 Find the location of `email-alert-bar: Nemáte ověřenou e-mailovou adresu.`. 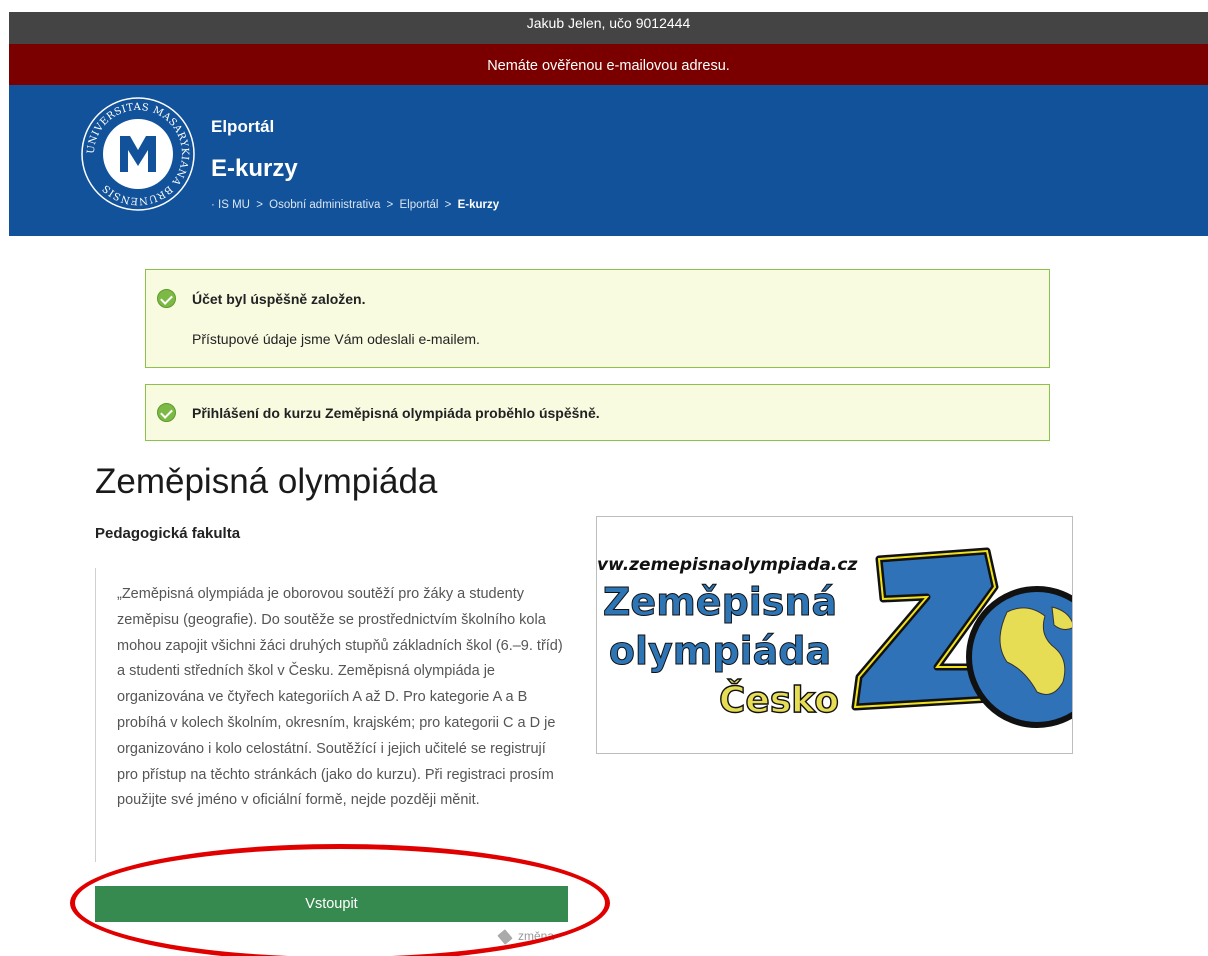

email-alert-bar: Nemáte ověřenou e-mailovou adresu. is located at coordinates (608, 64).